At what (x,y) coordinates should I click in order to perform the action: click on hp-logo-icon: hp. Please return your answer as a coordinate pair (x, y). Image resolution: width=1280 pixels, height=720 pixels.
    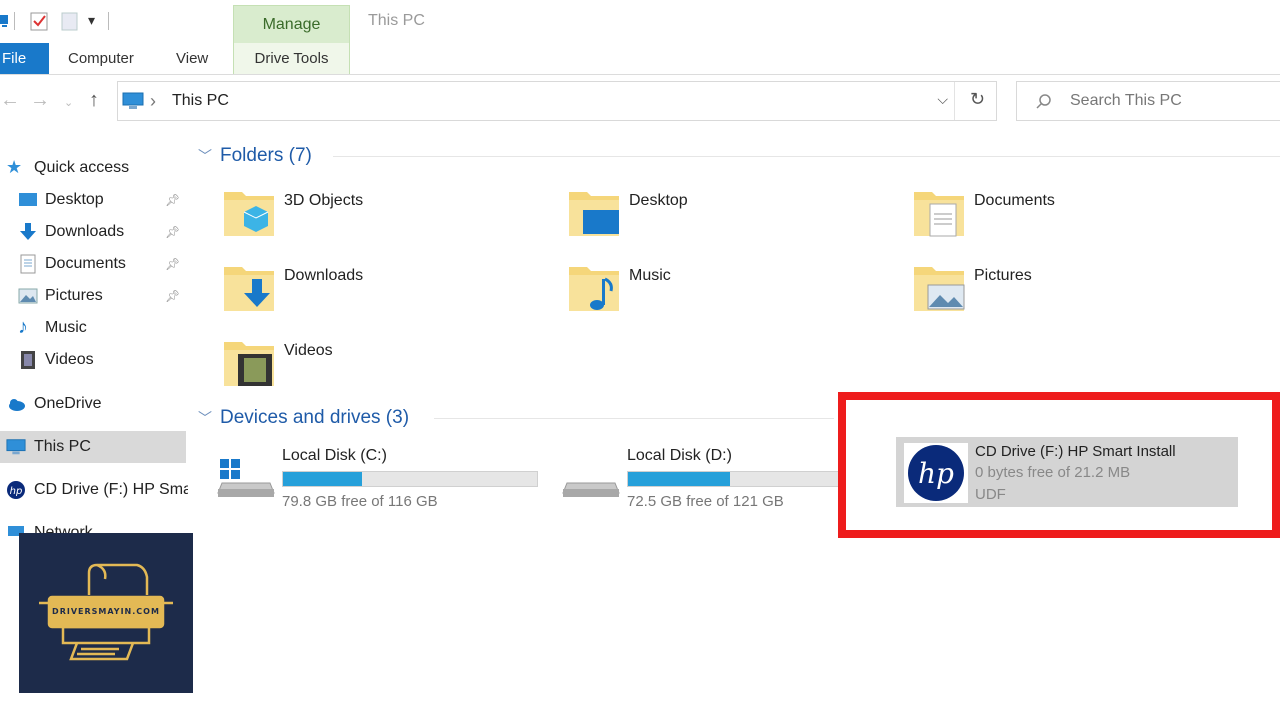
    Looking at the image, I should click on (16, 490).